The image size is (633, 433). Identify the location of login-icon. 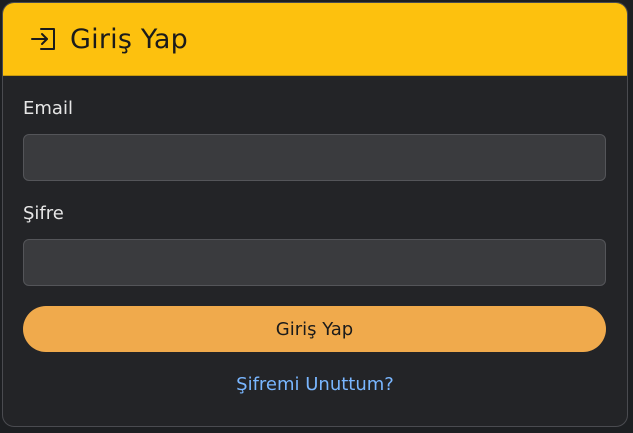
(44, 39).